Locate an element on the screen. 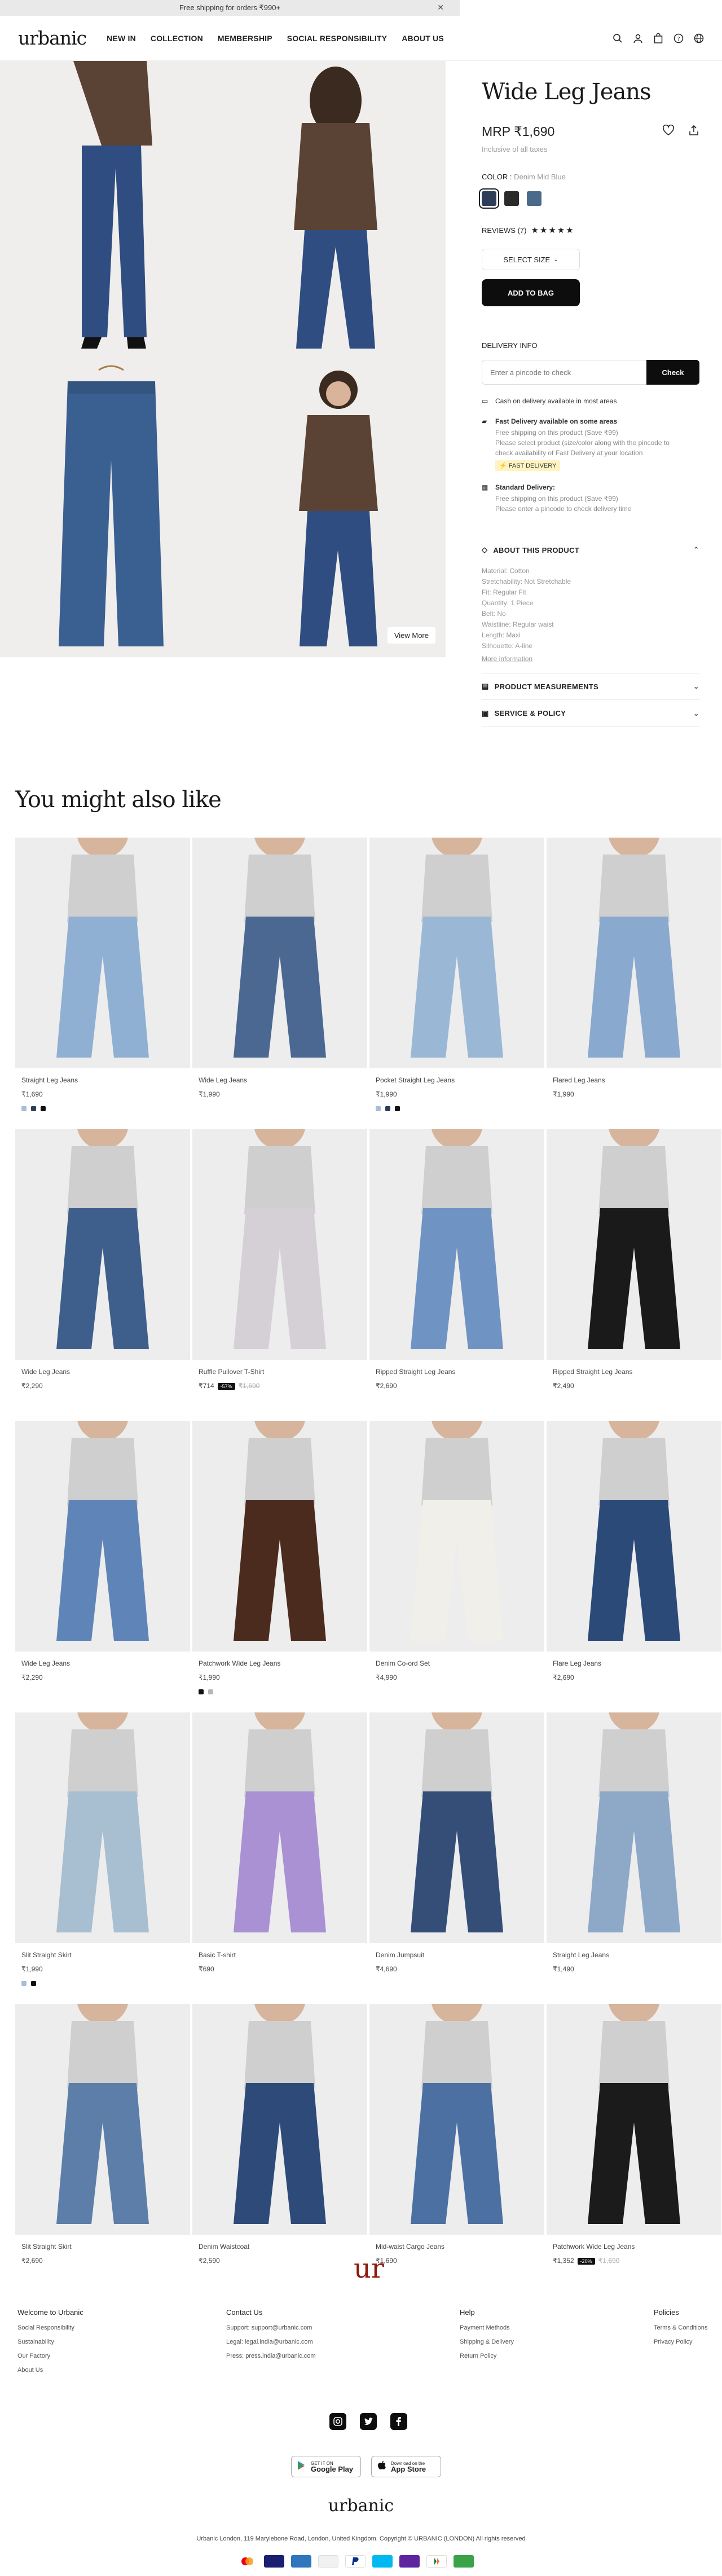  product-card: Wide Leg Jeans ₹1,990 is located at coordinates (279, 983).